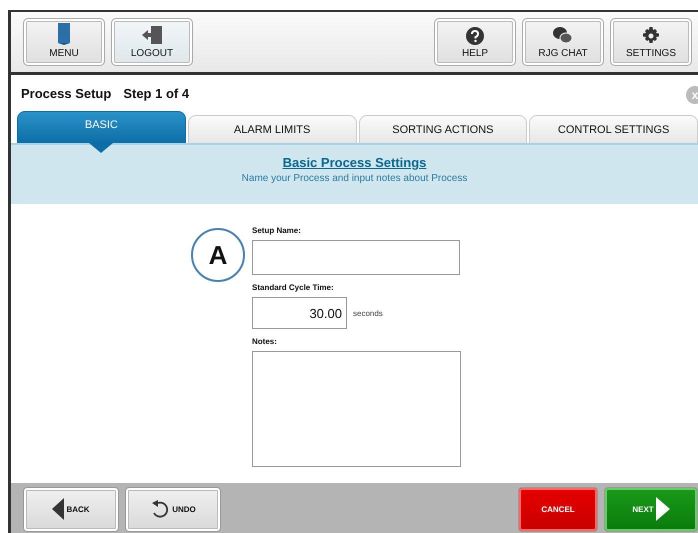 Image resolution: width=698 pixels, height=533 pixels. Describe the element at coordinates (356, 409) in the screenshot. I see `notes-field` at that location.